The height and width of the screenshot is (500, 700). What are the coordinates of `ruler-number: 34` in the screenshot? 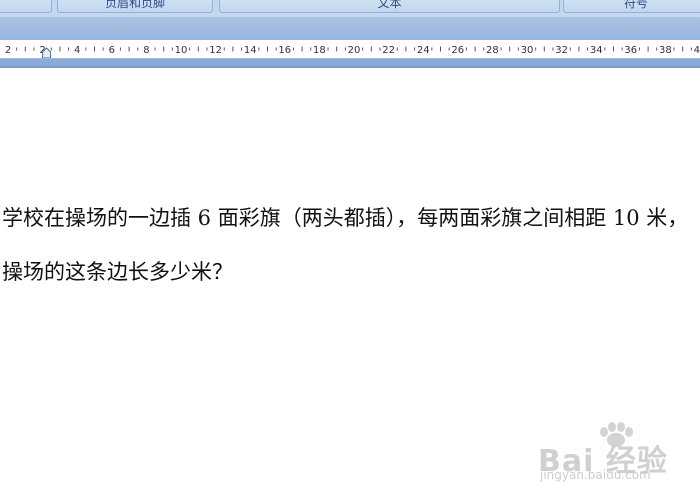 It's located at (596, 50).